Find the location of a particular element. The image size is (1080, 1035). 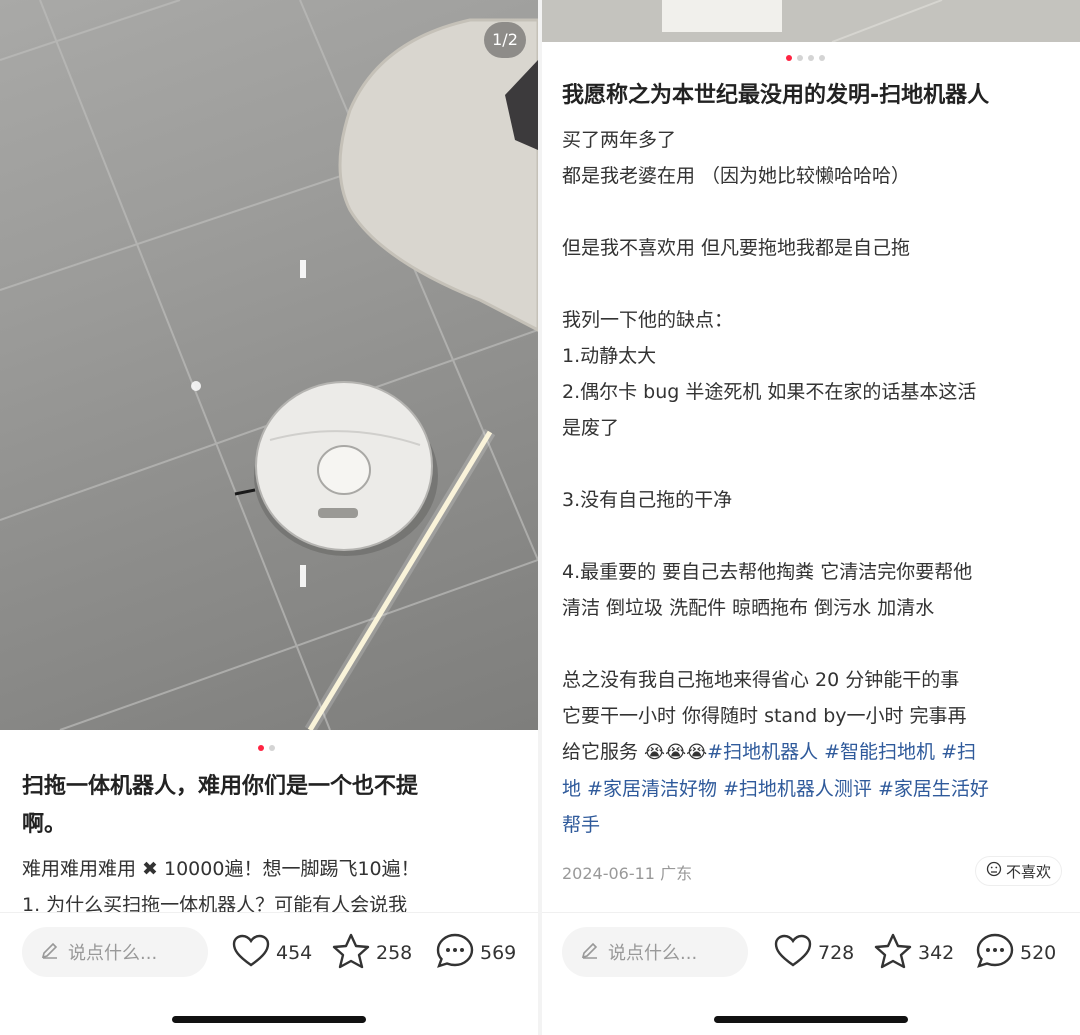

like-button: 728 is located at coordinates (814, 953).